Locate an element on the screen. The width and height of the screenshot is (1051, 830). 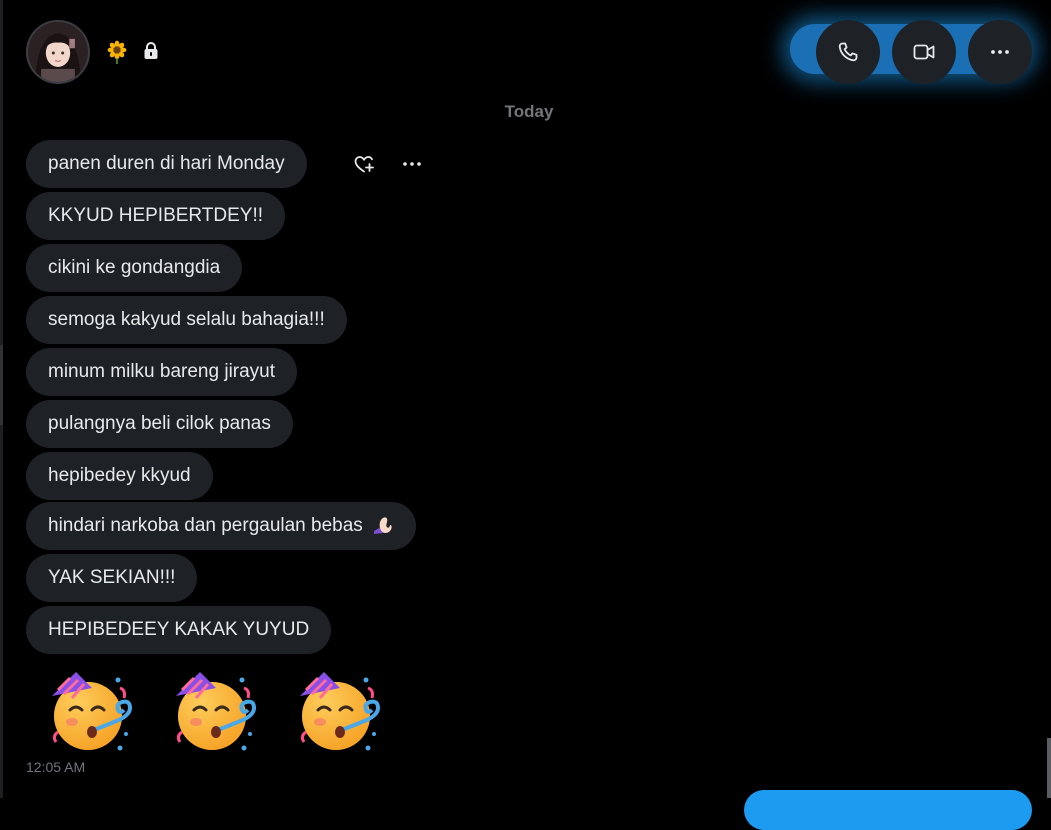
sunflower-icon is located at coordinates (117, 52).